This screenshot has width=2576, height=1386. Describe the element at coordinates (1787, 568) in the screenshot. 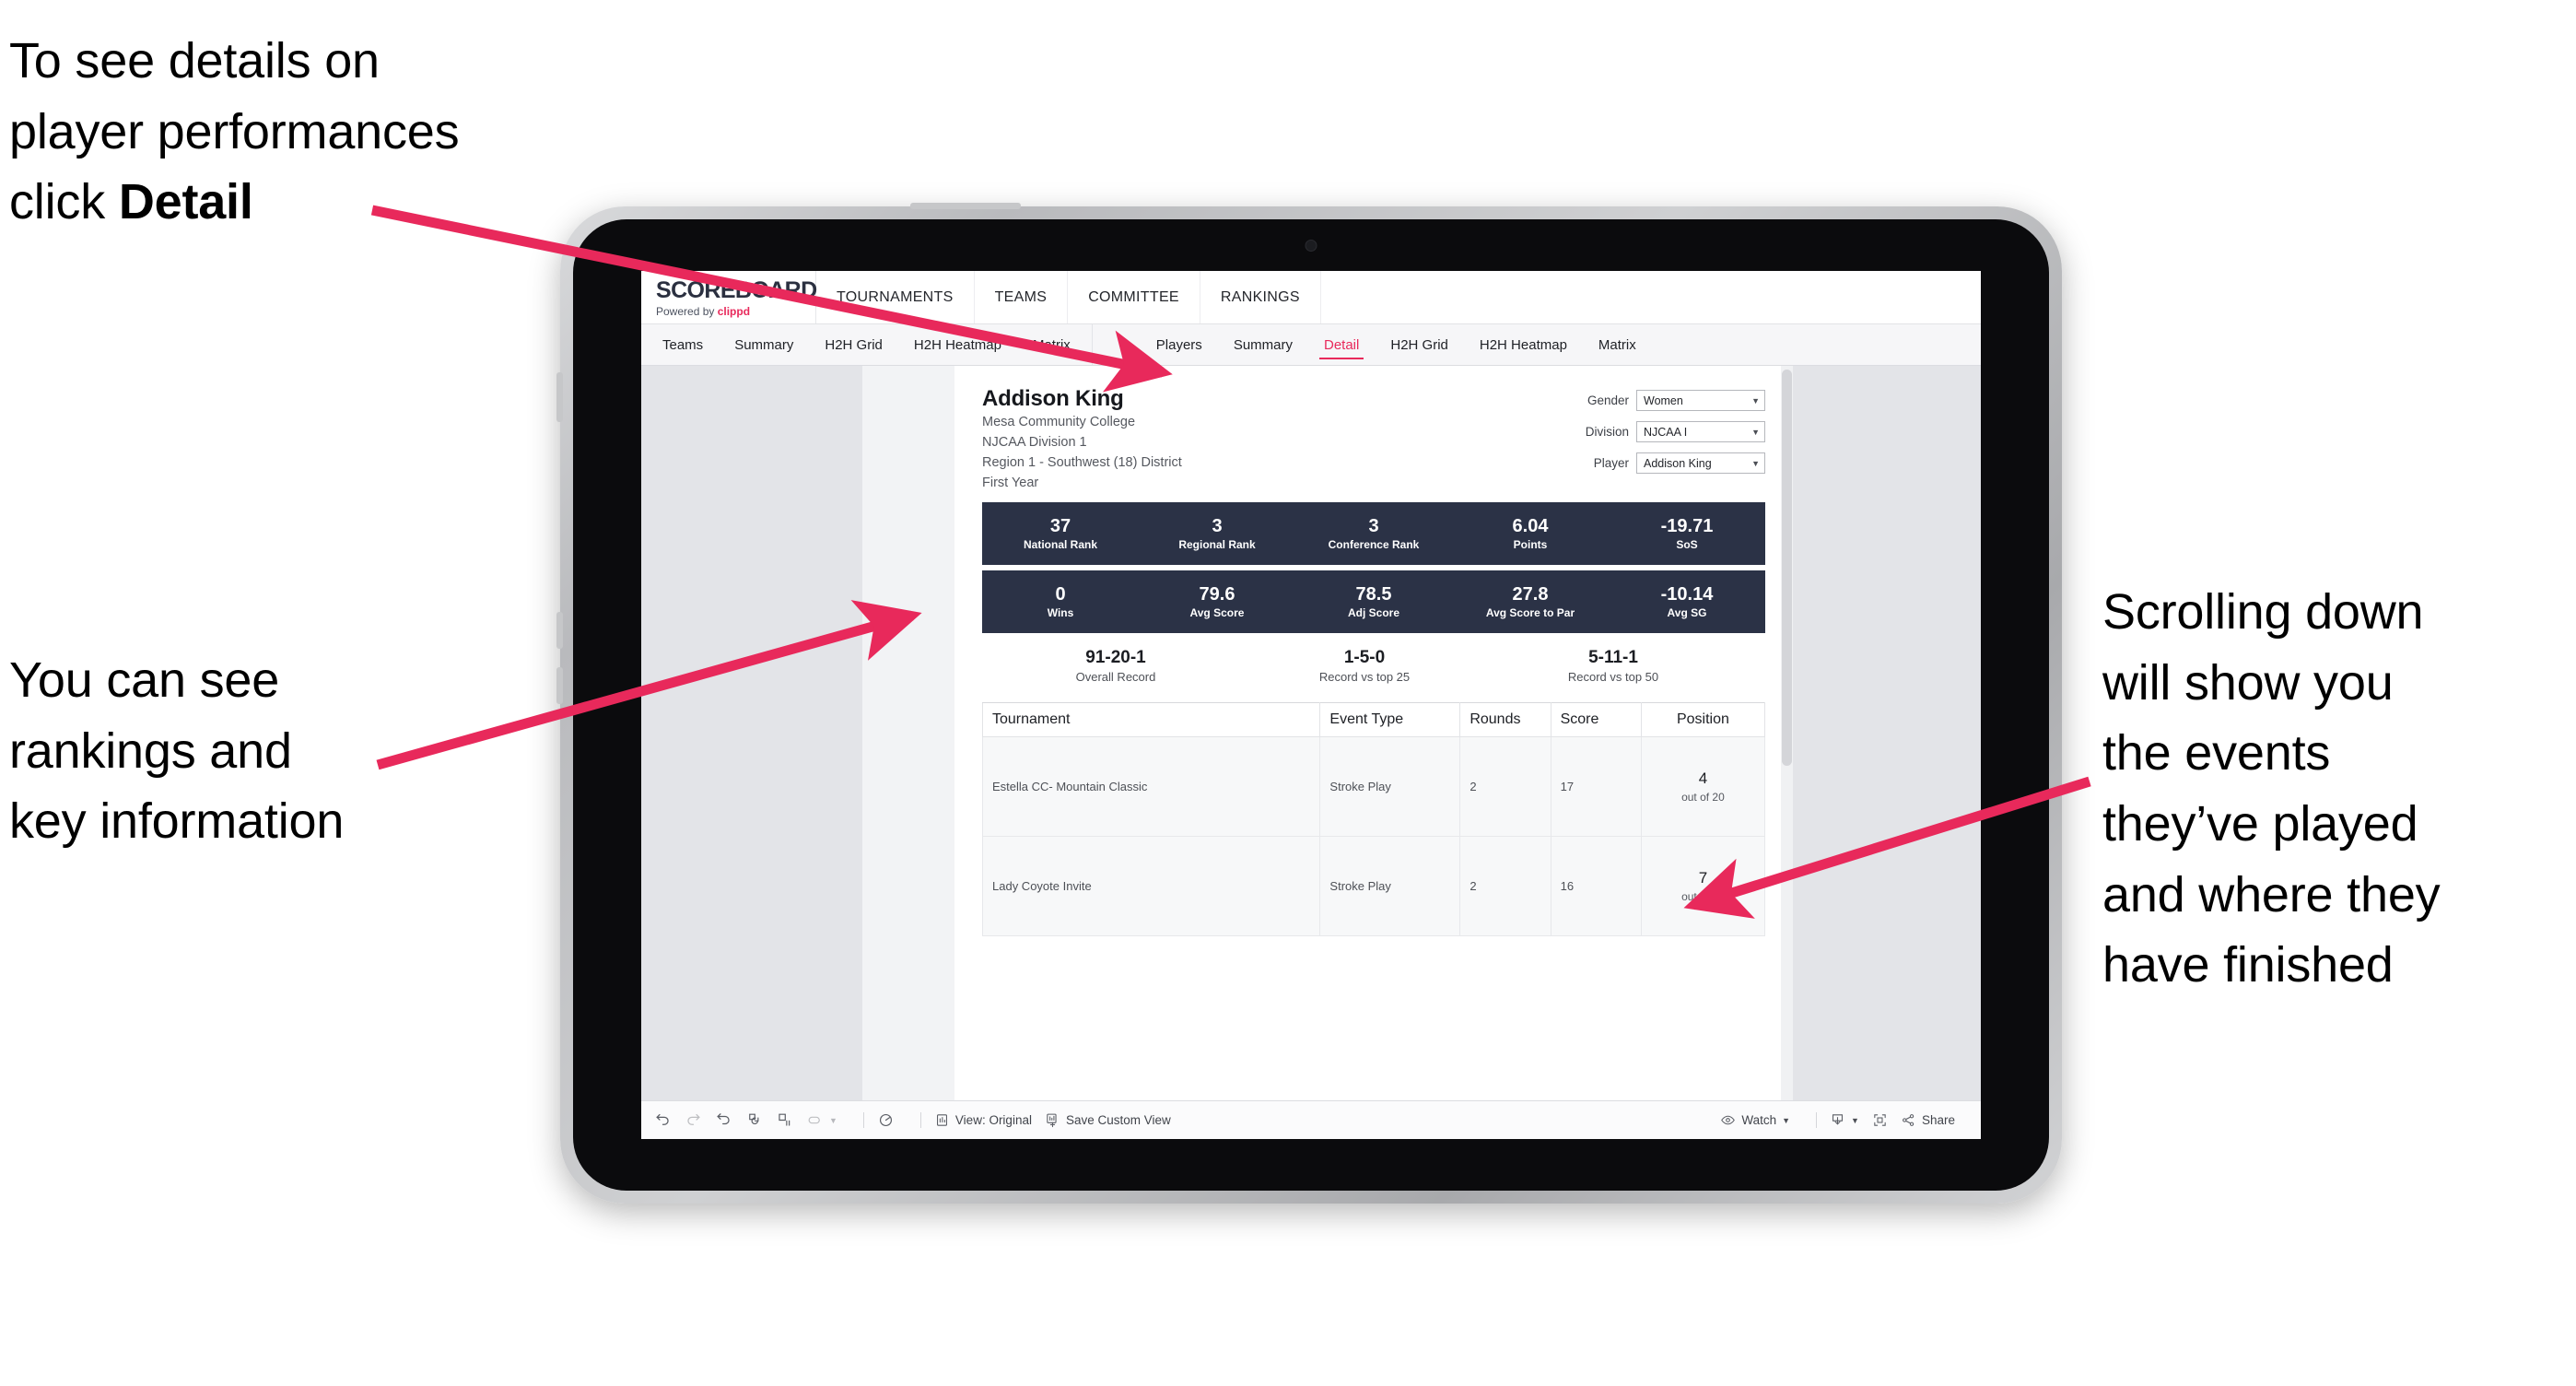

I see `scrollbar-thumb` at that location.